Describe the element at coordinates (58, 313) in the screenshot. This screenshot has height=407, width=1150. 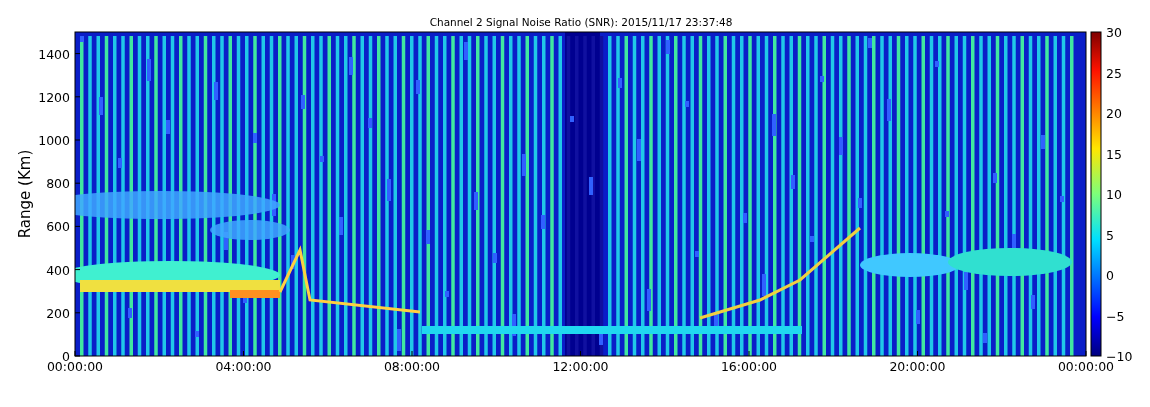
I see `y-tick-label: 200` at that location.